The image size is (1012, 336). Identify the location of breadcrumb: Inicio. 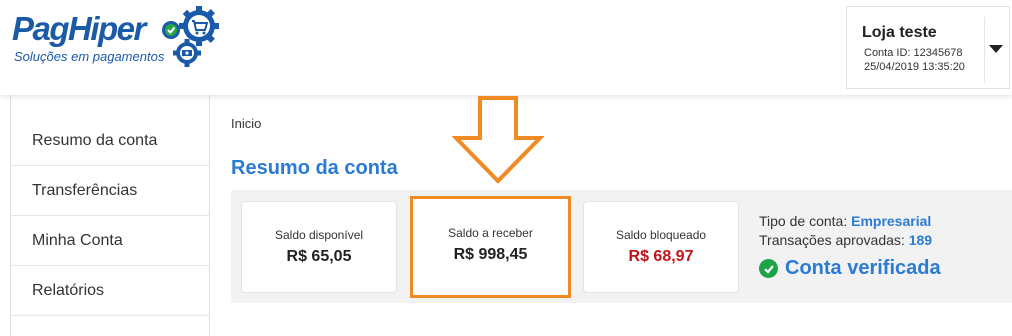
(246, 123).